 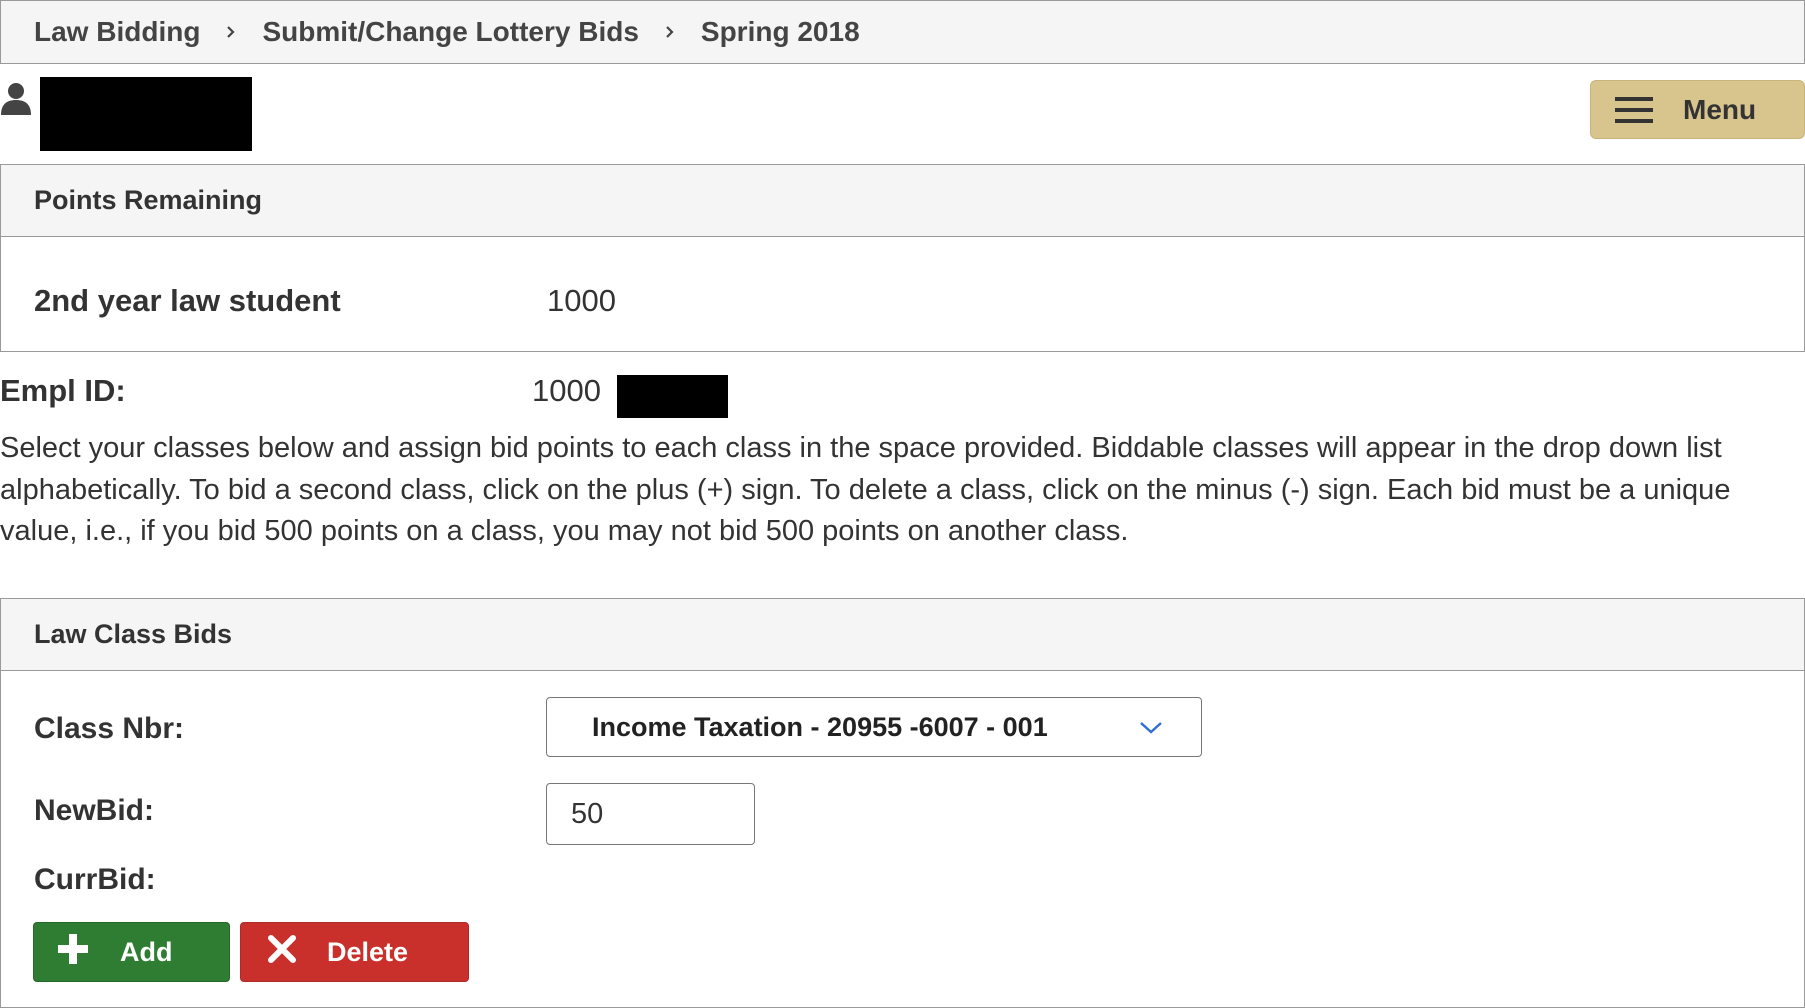 I want to click on menu-label: Menu, so click(x=1720, y=109).